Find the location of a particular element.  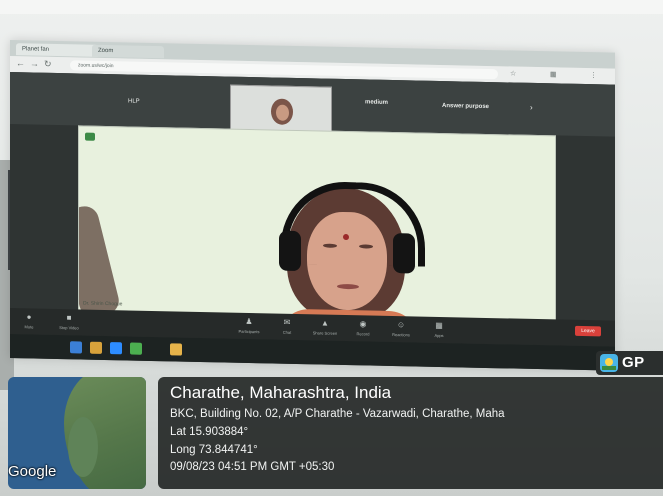

chevron-right-icon: › is located at coordinates (531, 107).